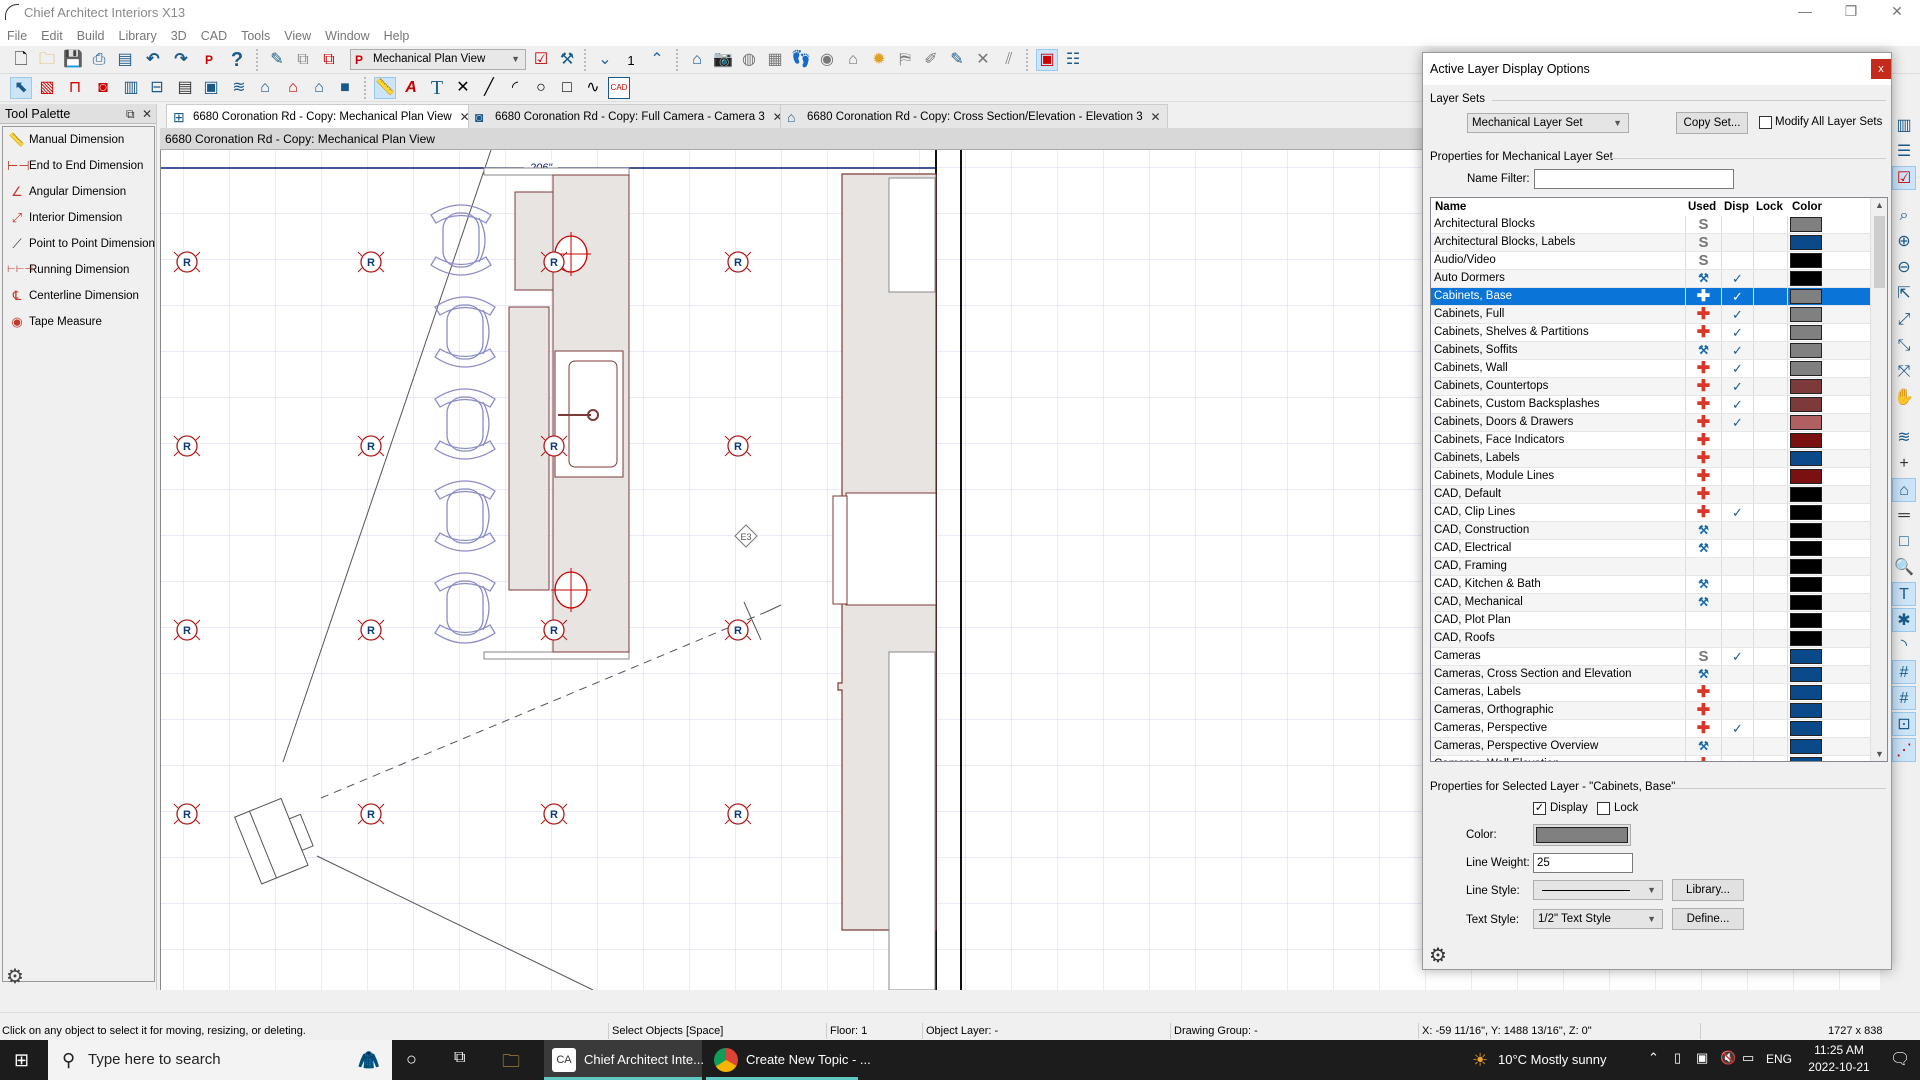  Describe the element at coordinates (853, 60) in the screenshot. I see `dollhouse-icon: ⌂` at that location.